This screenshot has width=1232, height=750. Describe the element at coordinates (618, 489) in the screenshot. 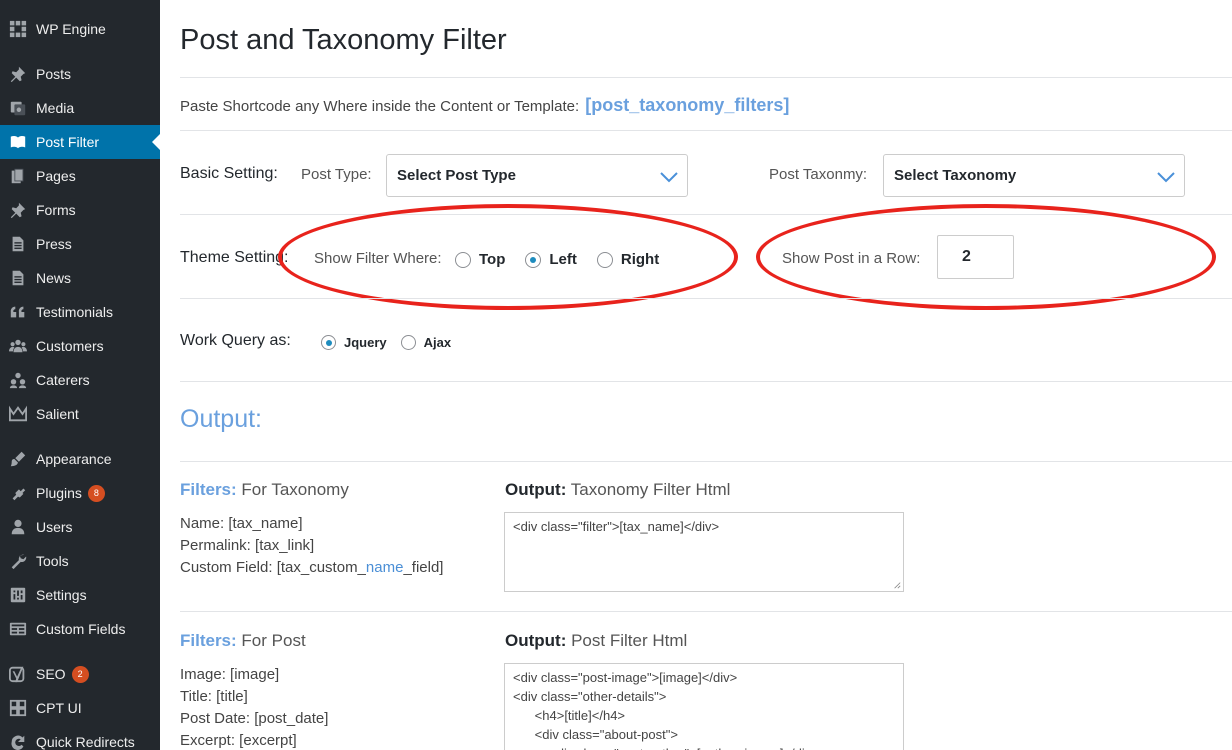

I see `taxonomy-output-heading: Output: Taxonomy Filter Html` at that location.